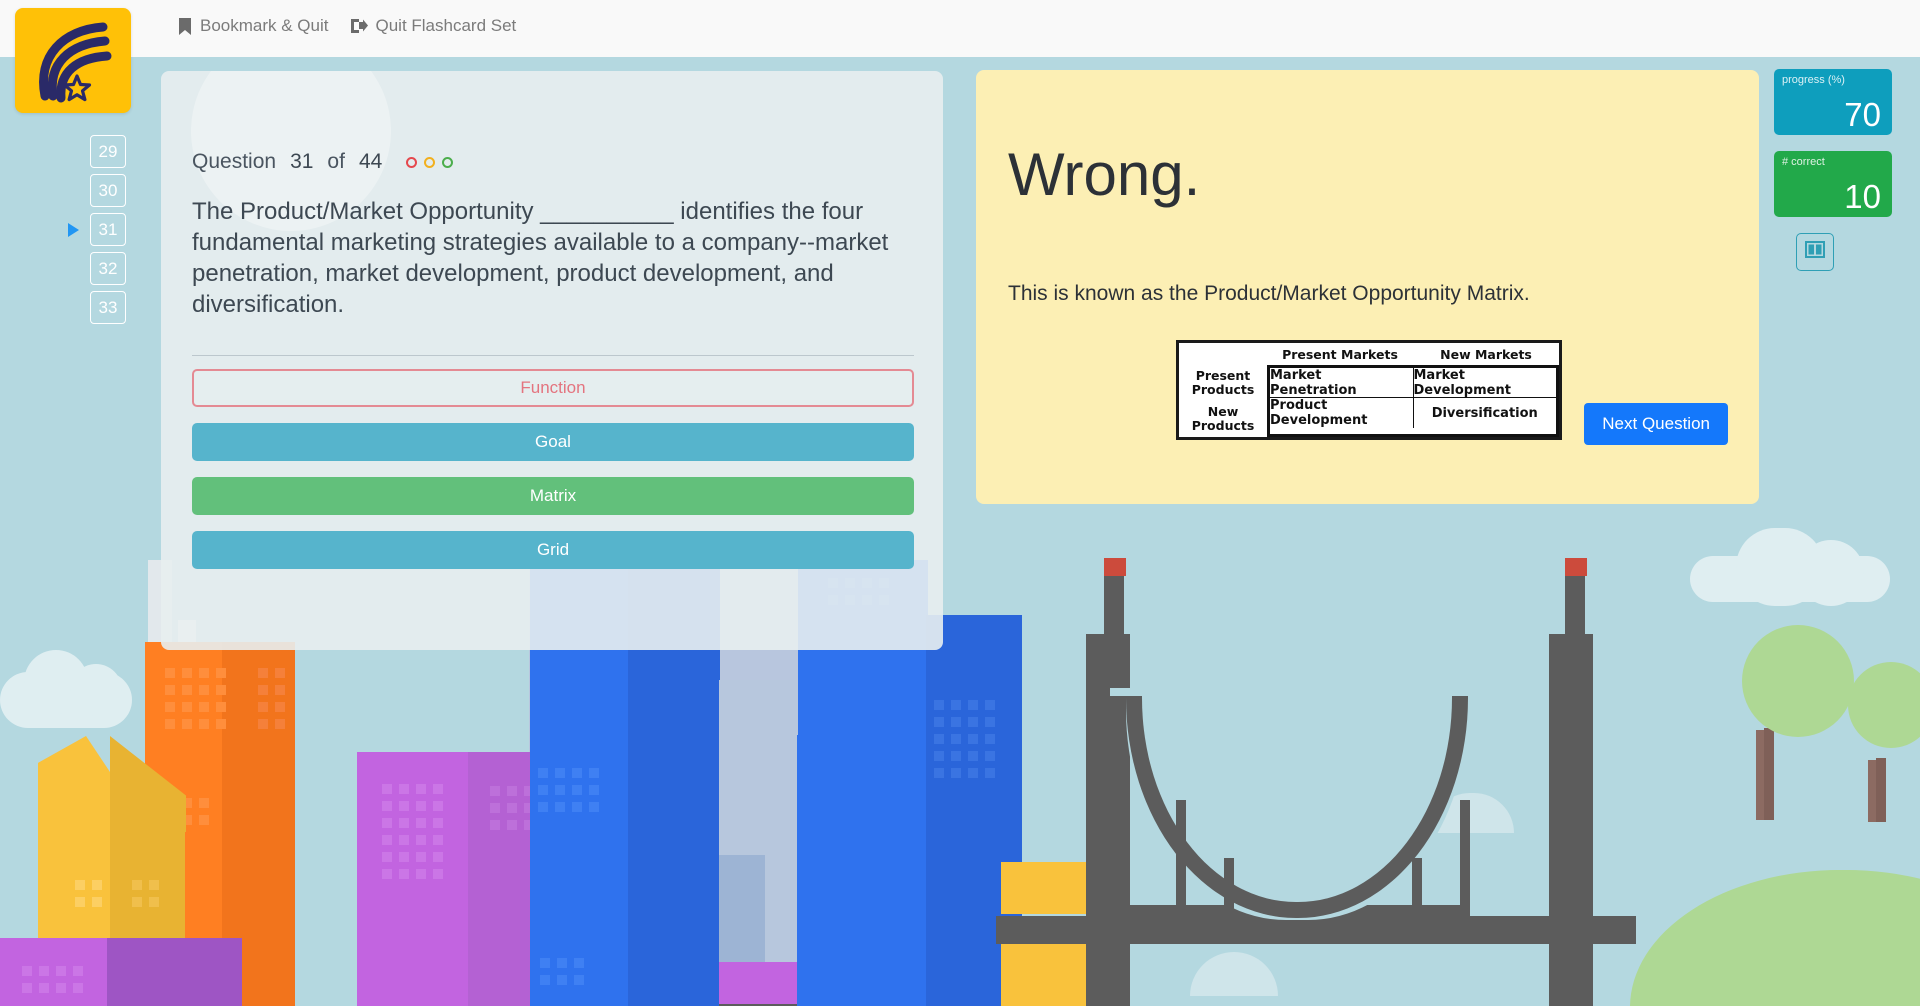 This screenshot has width=1920, height=1006. I want to click on stats-rail: progress (%) 70 # correct 10, so click(1833, 170).